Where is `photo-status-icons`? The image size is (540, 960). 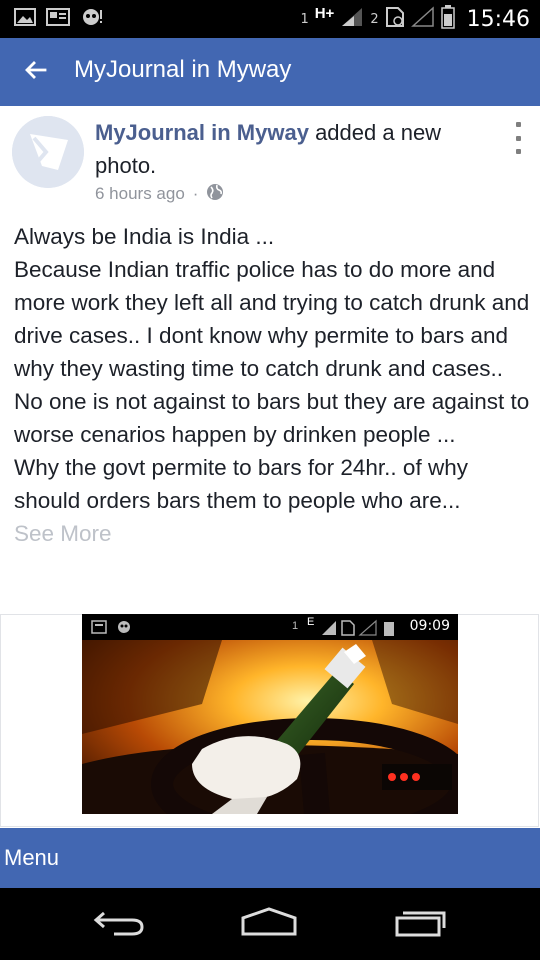
photo-status-icons is located at coordinates (110, 627).